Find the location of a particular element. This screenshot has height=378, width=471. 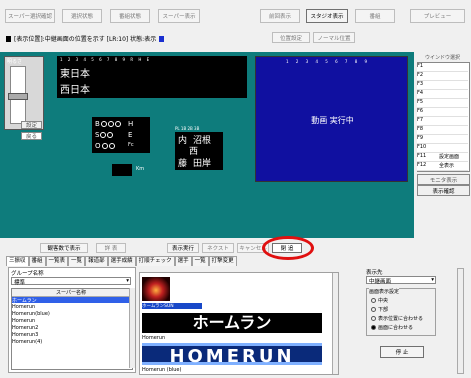

brightness-reset-button: 戻る is located at coordinates (31, 136).